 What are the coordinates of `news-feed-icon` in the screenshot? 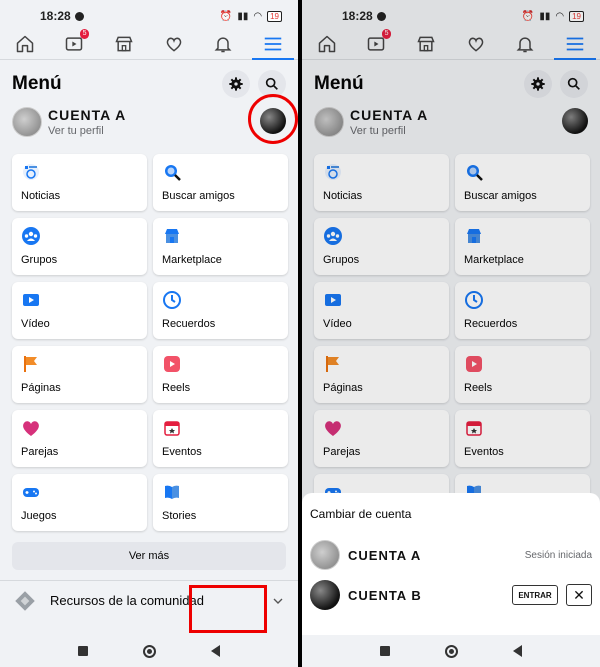 It's located at (333, 172).